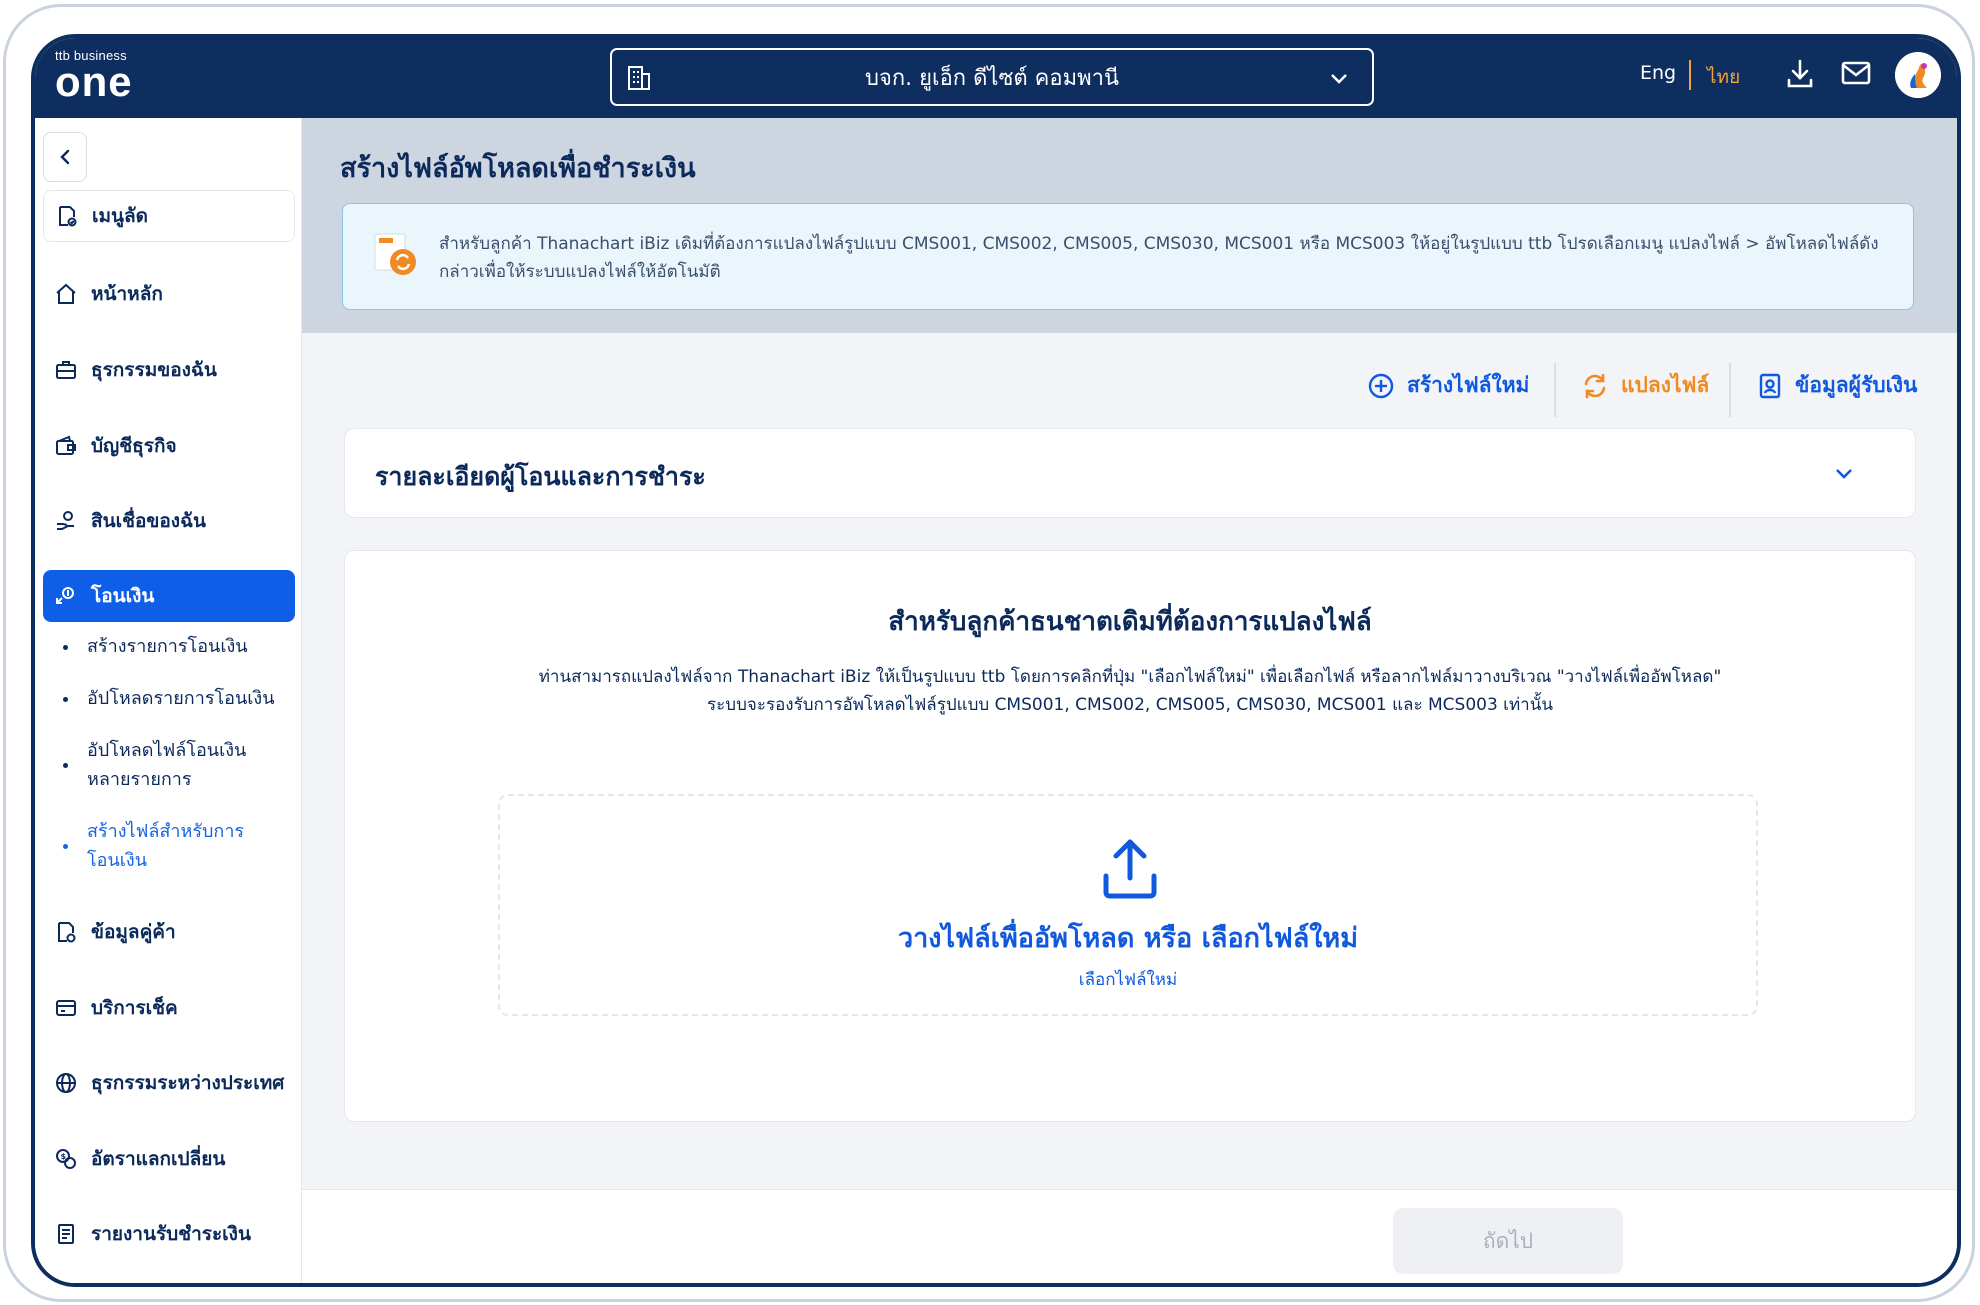  What do you see at coordinates (1690, 75) in the screenshot?
I see `lang-divider` at bounding box center [1690, 75].